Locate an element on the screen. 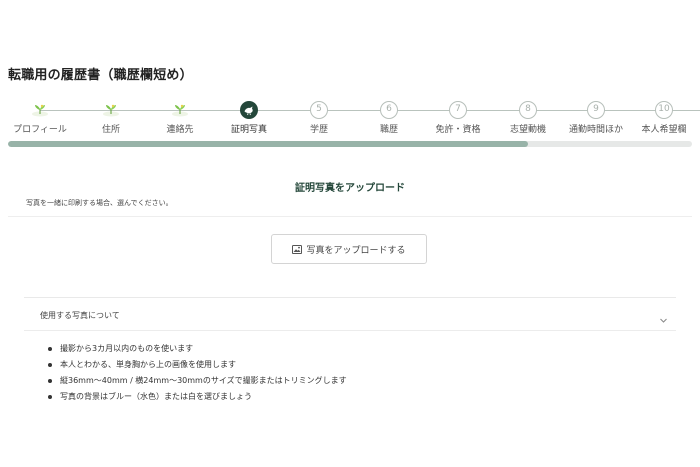  step-number: 5 is located at coordinates (319, 110).